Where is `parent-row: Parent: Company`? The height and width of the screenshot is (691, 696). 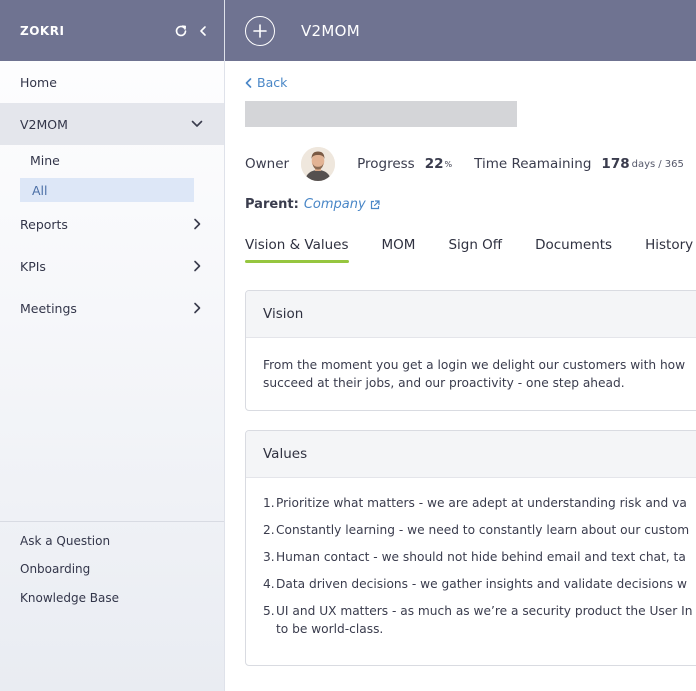
parent-row: Parent: Company is located at coordinates (312, 204).